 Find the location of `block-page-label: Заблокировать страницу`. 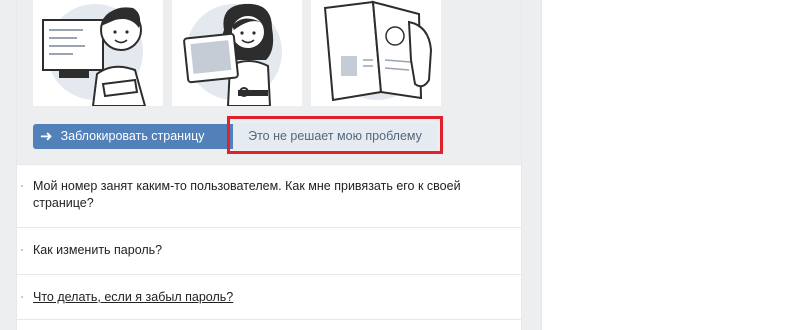

block-page-label: Заблокировать страницу is located at coordinates (132, 136).